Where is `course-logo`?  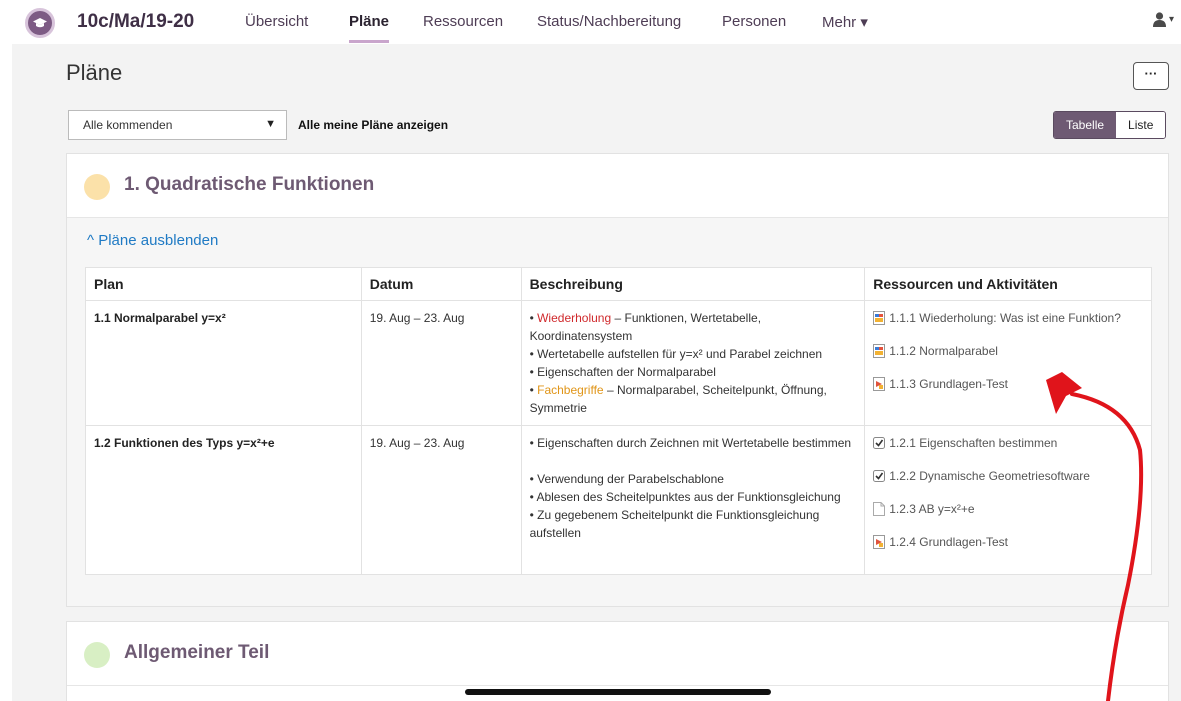
course-logo is located at coordinates (40, 23).